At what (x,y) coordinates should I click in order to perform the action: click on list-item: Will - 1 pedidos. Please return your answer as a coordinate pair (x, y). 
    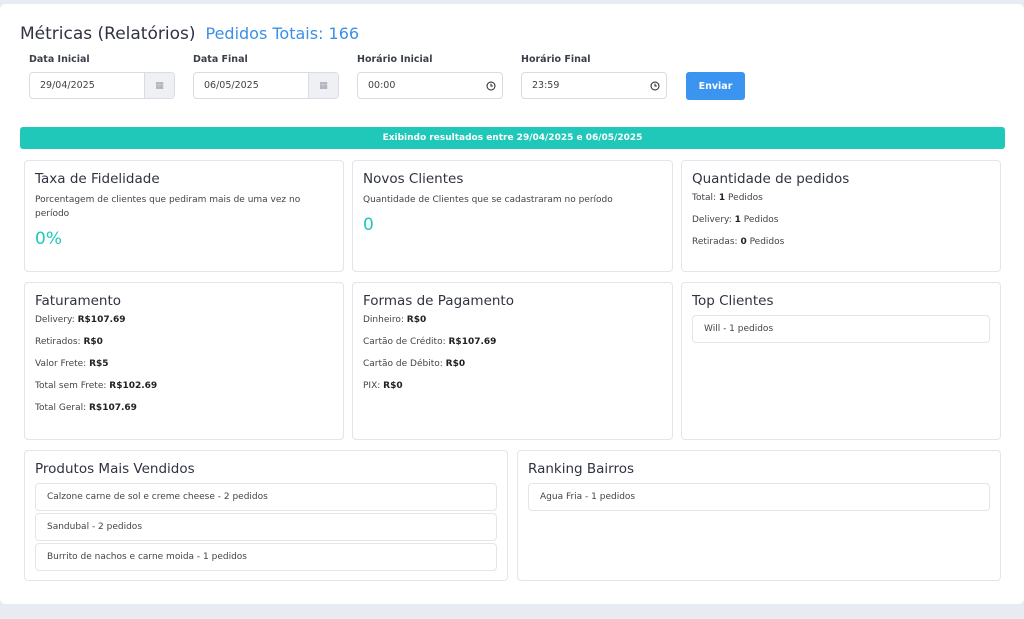
    Looking at the image, I should click on (841, 329).